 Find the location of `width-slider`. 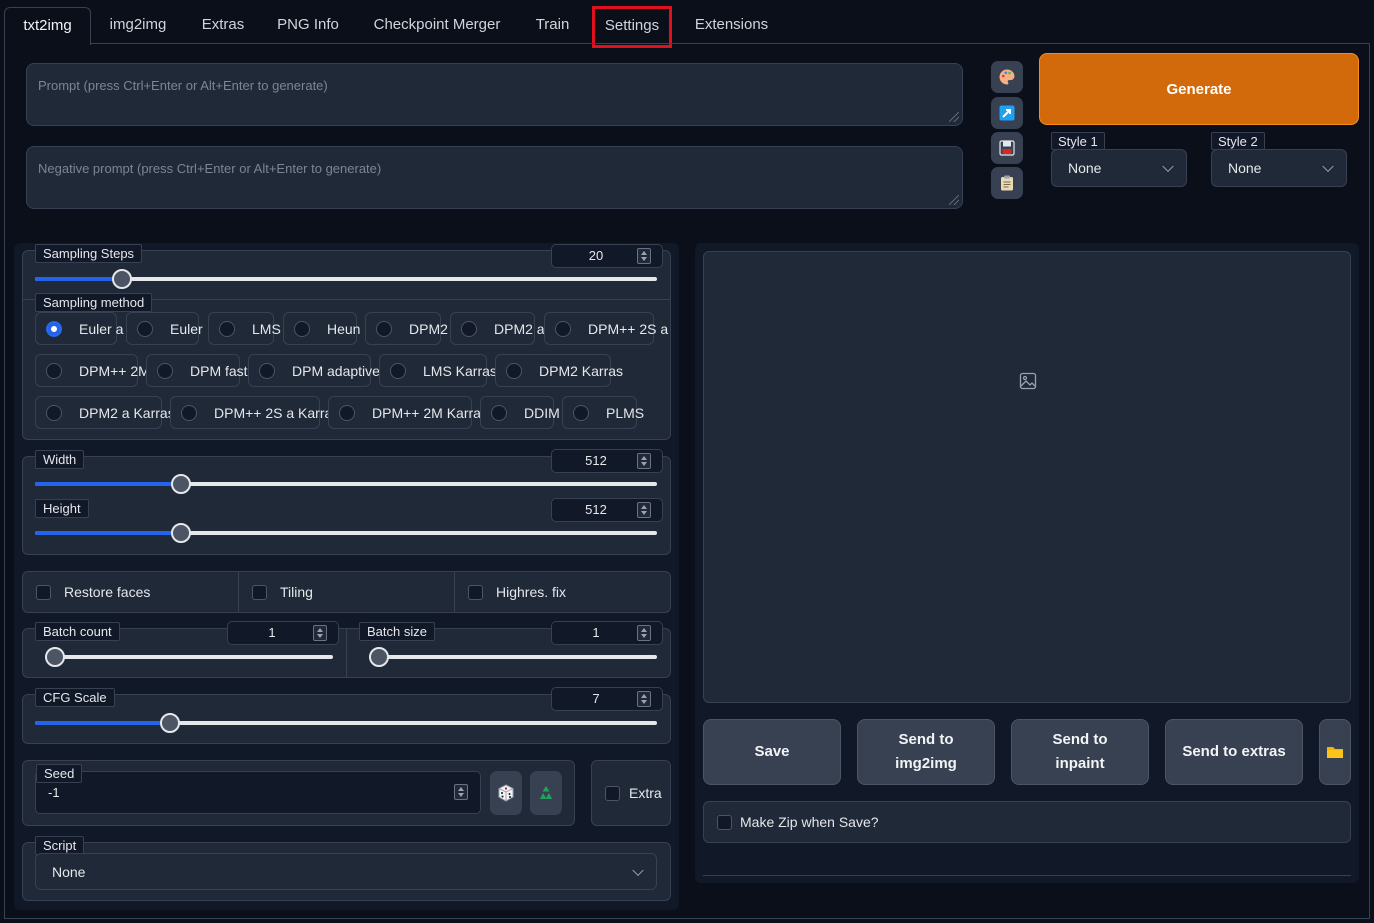

width-slider is located at coordinates (346, 484).